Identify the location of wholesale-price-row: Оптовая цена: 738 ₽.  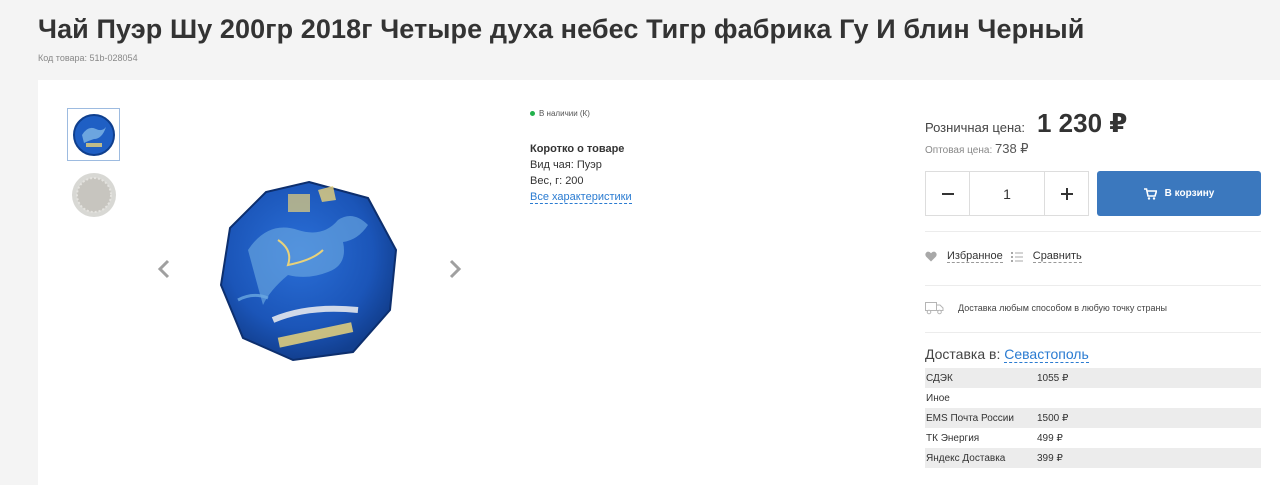
(977, 149).